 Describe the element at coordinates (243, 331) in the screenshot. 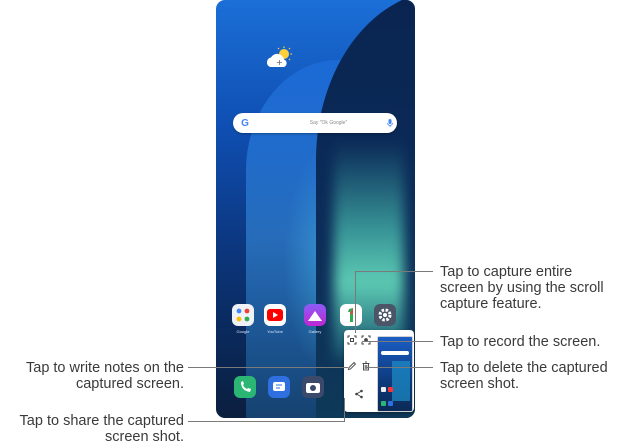

I see `app-label-google: Google` at that location.